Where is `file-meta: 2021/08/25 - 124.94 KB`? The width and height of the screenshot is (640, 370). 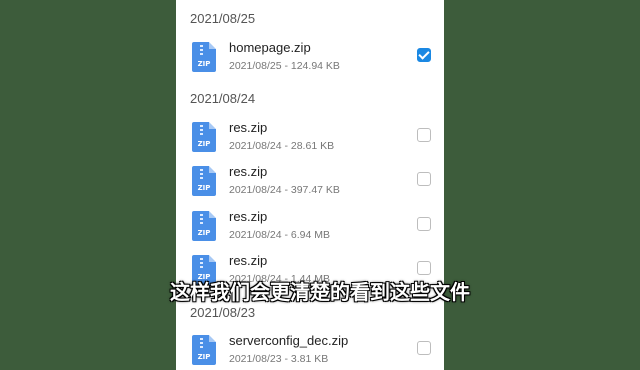
file-meta: 2021/08/25 - 124.94 KB is located at coordinates (284, 66).